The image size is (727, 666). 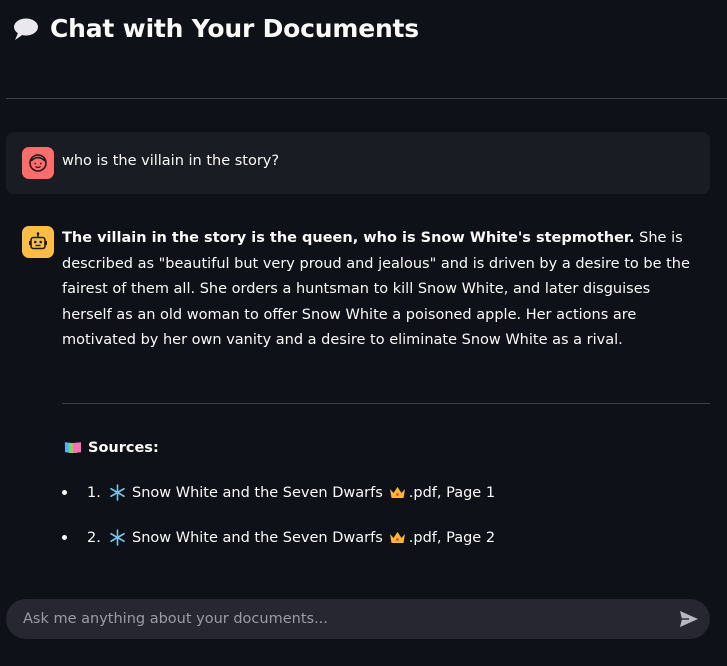 I want to click on chat-input-container, so click(x=358, y=619).